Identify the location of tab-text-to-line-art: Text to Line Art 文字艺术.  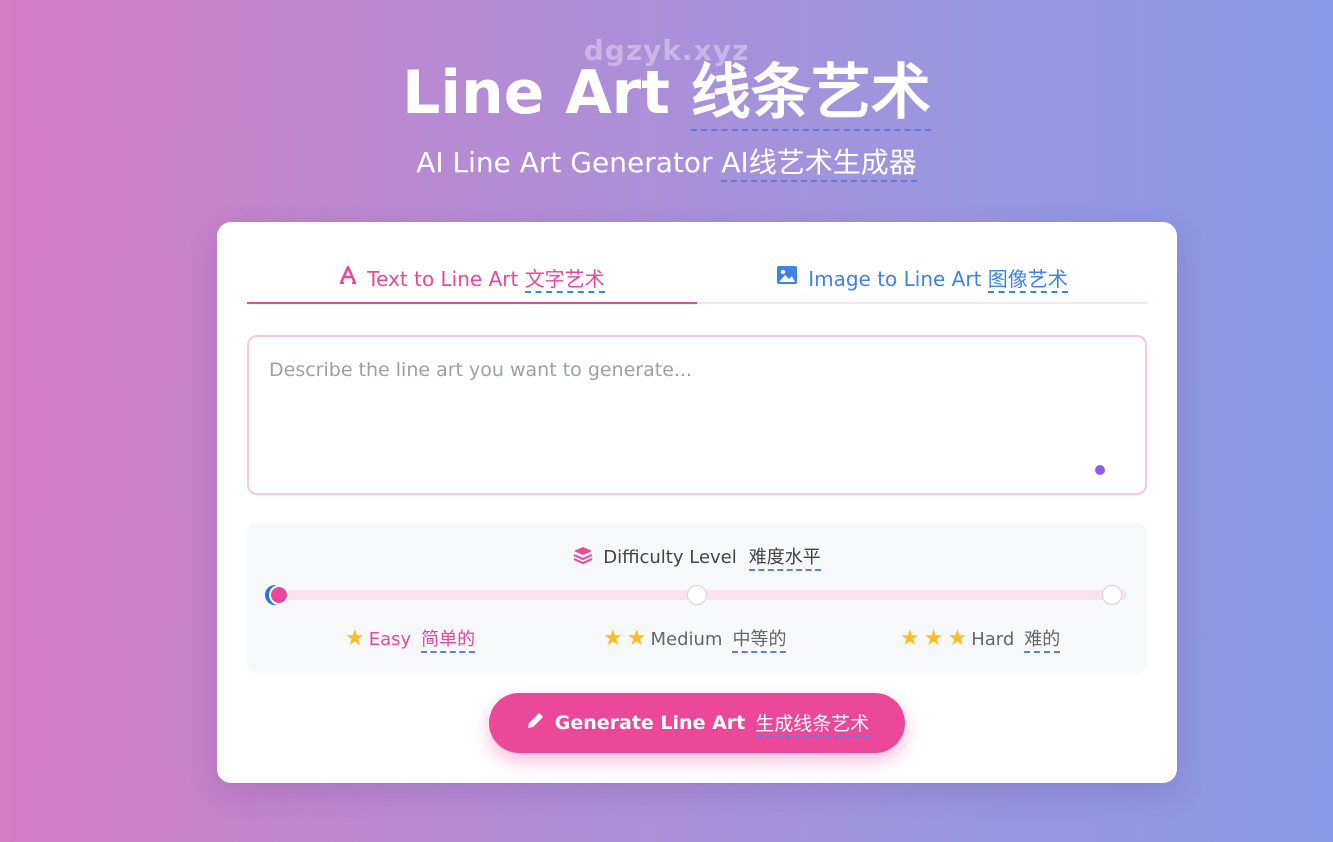
(472, 278).